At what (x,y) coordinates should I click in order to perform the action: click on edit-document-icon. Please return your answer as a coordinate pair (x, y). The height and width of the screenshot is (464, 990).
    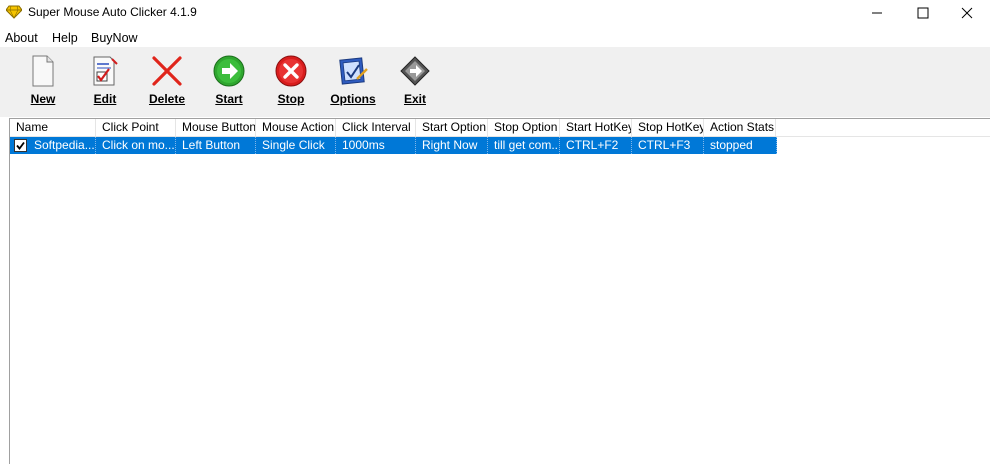
    Looking at the image, I should click on (105, 71).